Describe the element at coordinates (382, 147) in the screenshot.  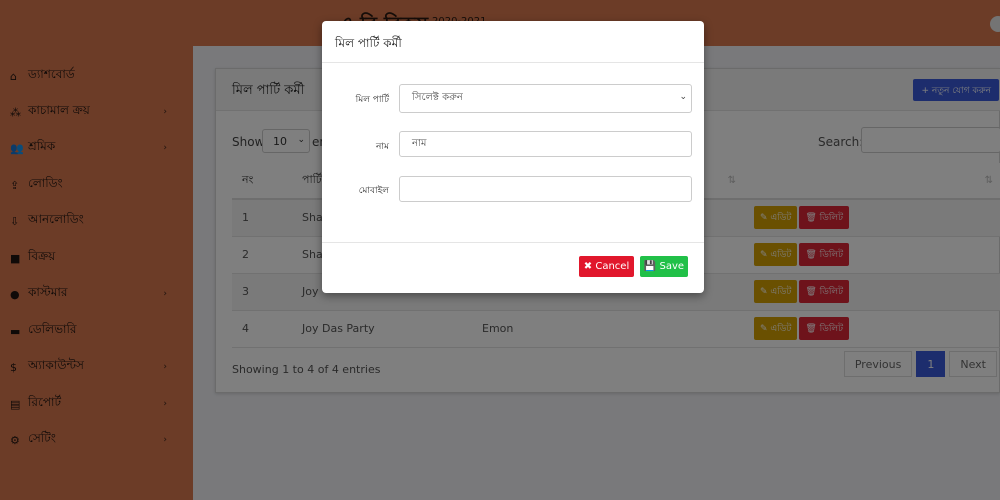
I see `name-label: নাম` at that location.